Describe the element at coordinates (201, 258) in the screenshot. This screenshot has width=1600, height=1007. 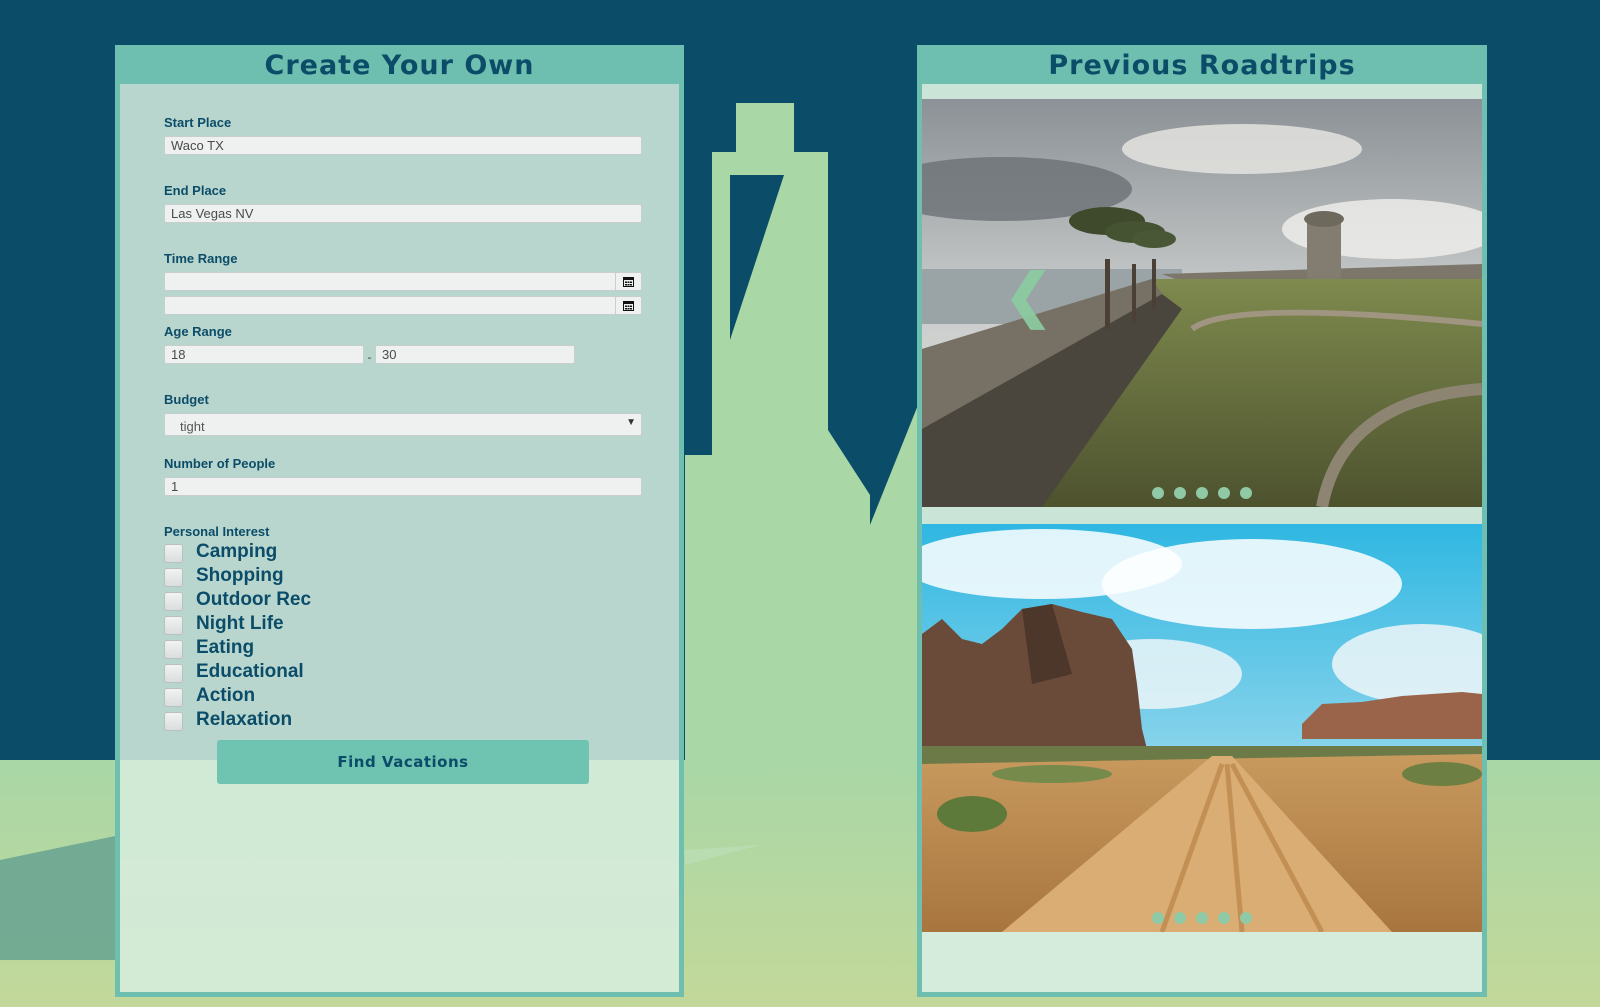
I see `time-range-label: Time Range` at that location.